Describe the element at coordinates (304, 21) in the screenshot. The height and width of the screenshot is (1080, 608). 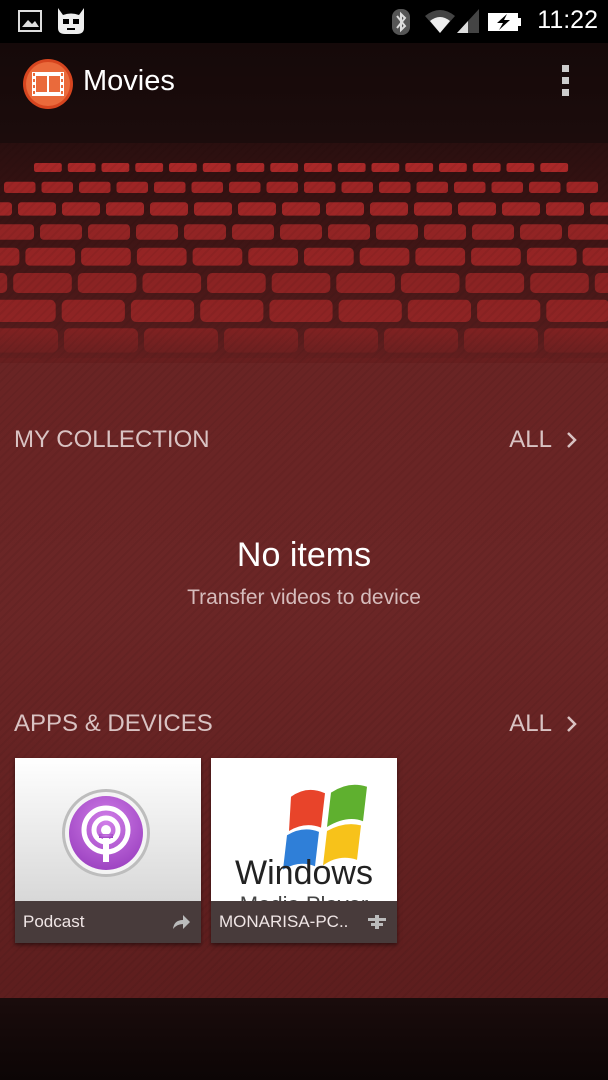
I see `status-bar: 11:22` at that location.